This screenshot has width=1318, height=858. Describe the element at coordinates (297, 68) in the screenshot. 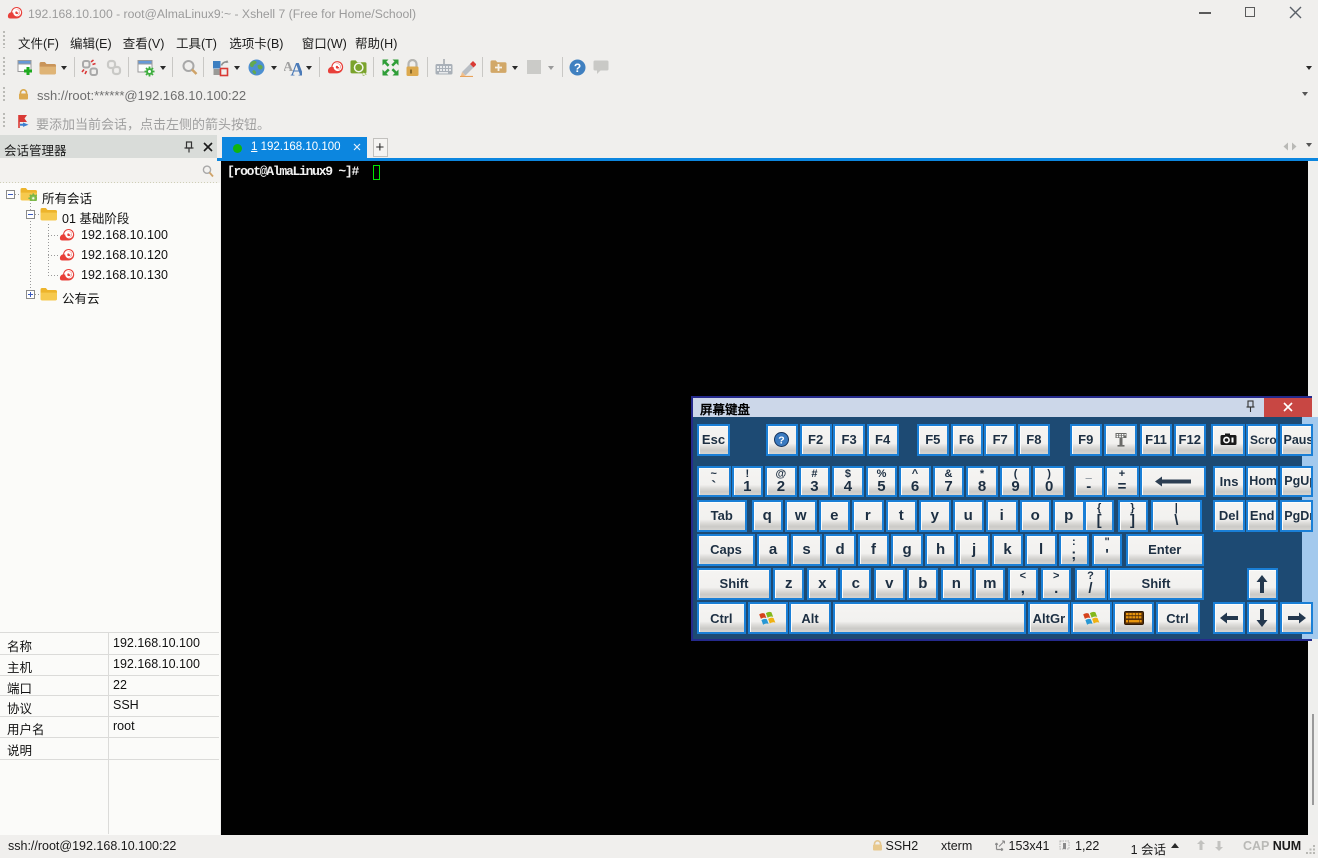

I see `svg-text: A` at that location.